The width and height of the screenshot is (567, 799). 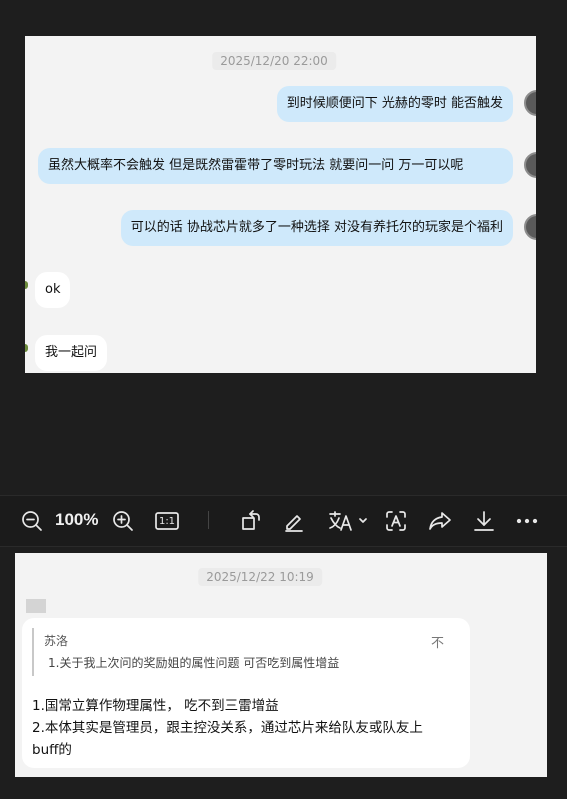 What do you see at coordinates (251, 521) in the screenshot?
I see `rotate-icon` at bounding box center [251, 521].